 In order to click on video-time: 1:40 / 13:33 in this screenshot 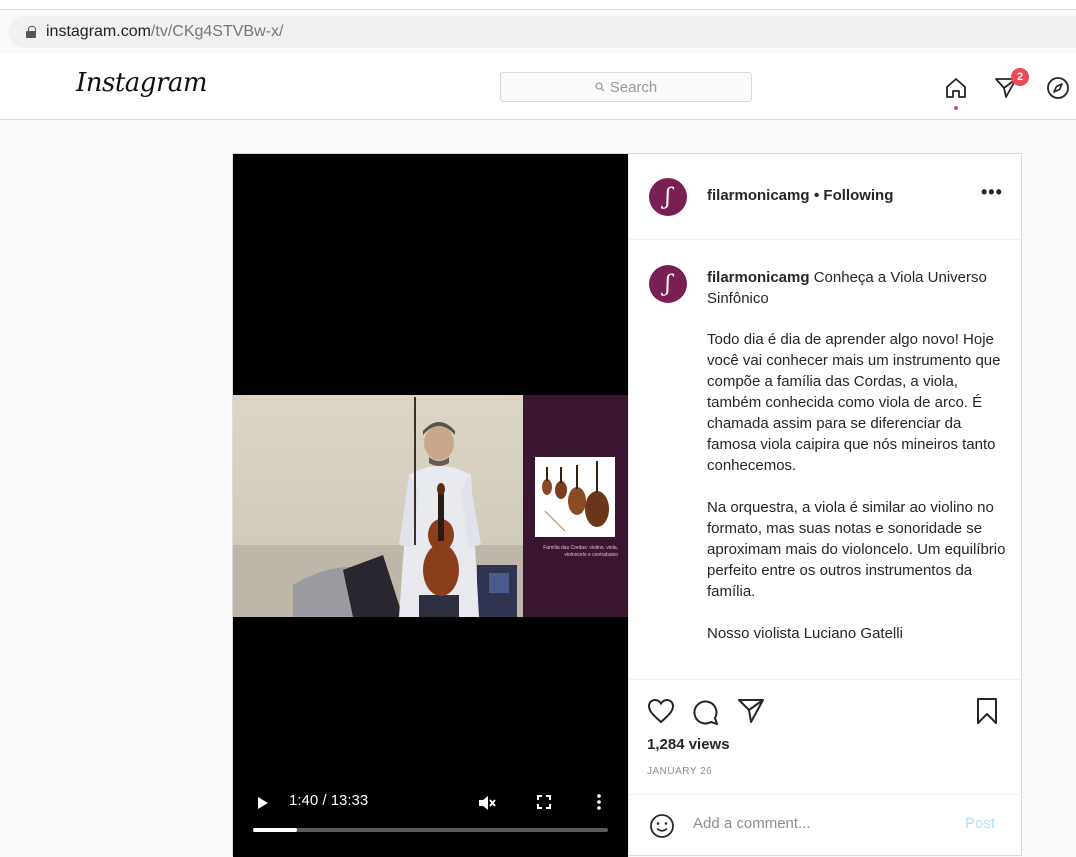, I will do `click(329, 800)`.